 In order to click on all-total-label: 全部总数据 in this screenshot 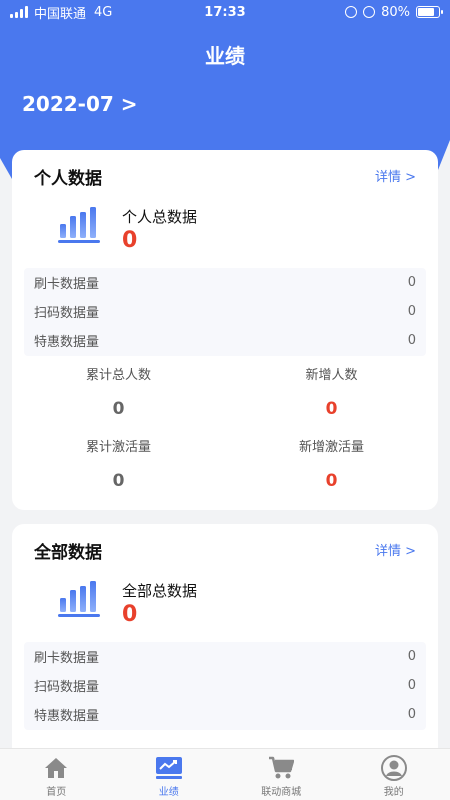, I will do `click(160, 591)`.